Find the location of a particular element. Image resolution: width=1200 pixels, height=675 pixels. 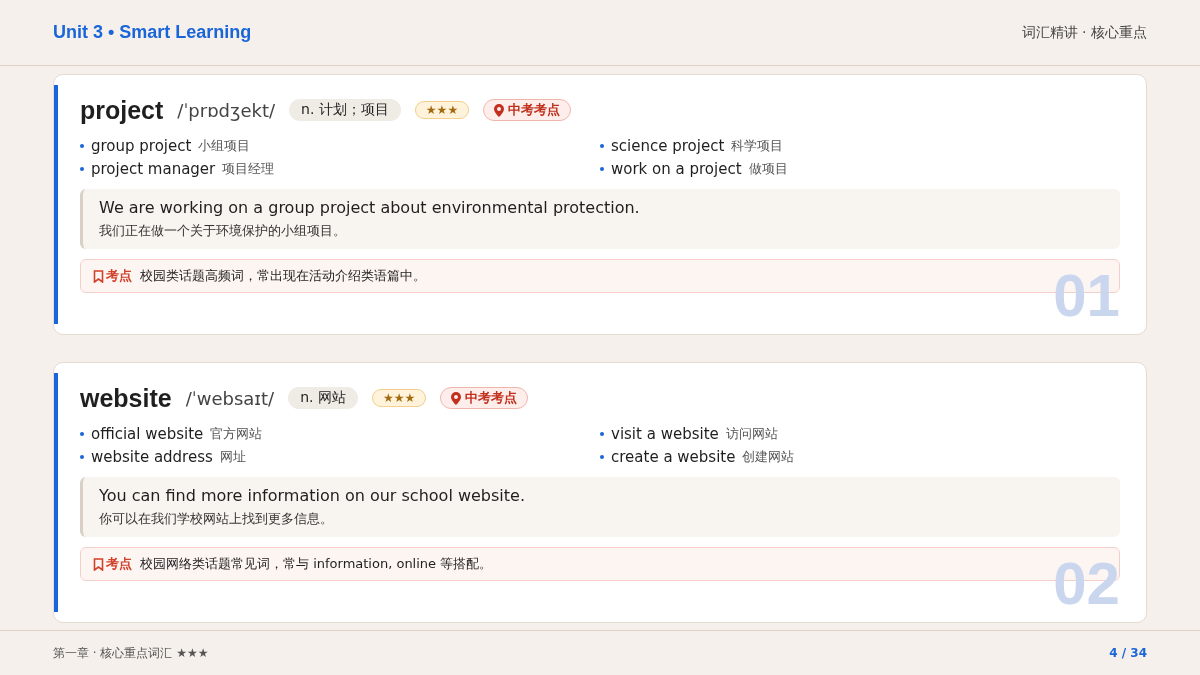

collocation: project manager is located at coordinates (153, 169).